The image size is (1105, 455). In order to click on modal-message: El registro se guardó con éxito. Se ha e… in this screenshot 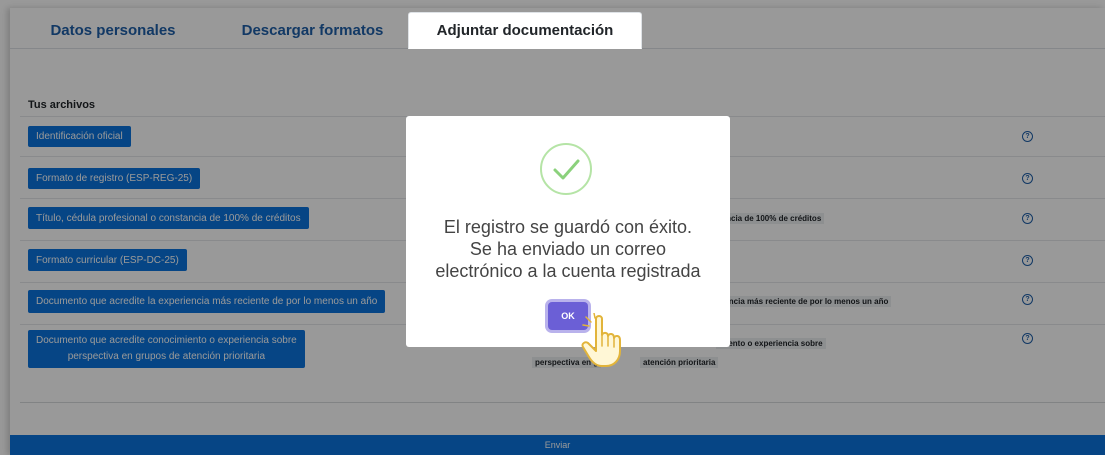, I will do `click(568, 249)`.